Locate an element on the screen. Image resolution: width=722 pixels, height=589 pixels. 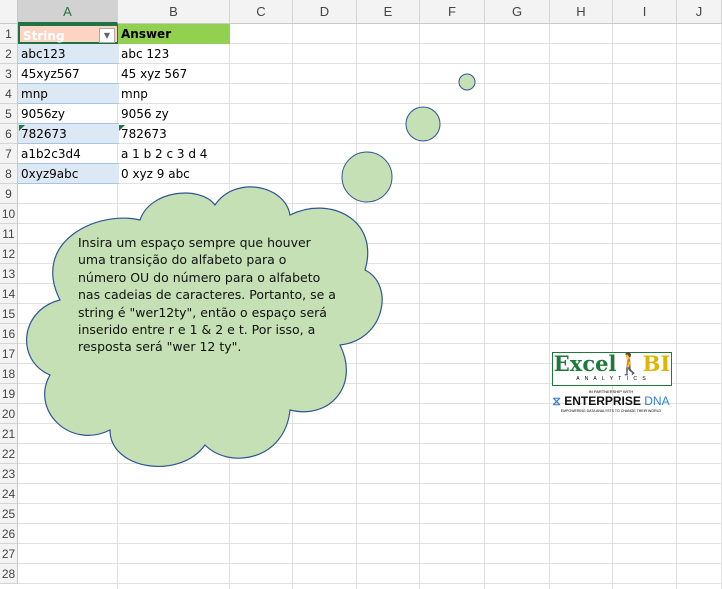
logo-bi-text: BI is located at coordinates (656, 363).